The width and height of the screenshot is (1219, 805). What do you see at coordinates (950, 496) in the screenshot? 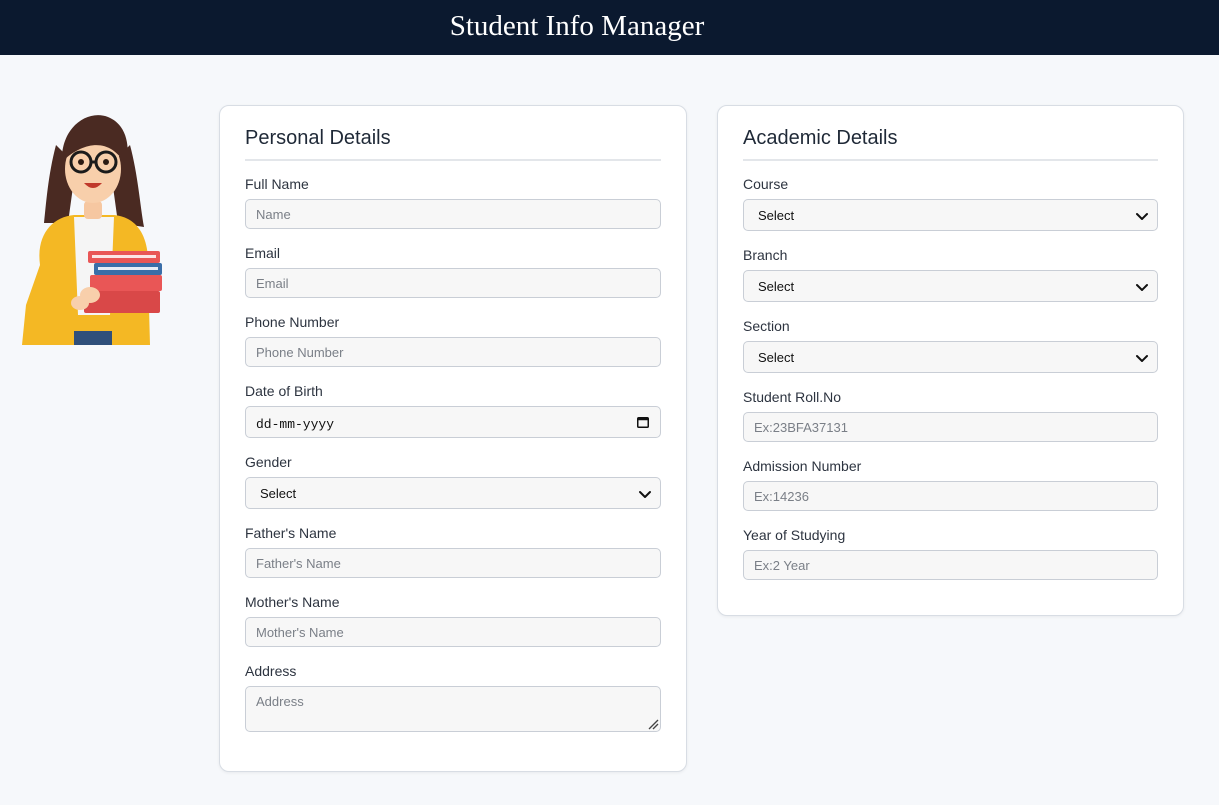
I see `admission-number-input` at bounding box center [950, 496].